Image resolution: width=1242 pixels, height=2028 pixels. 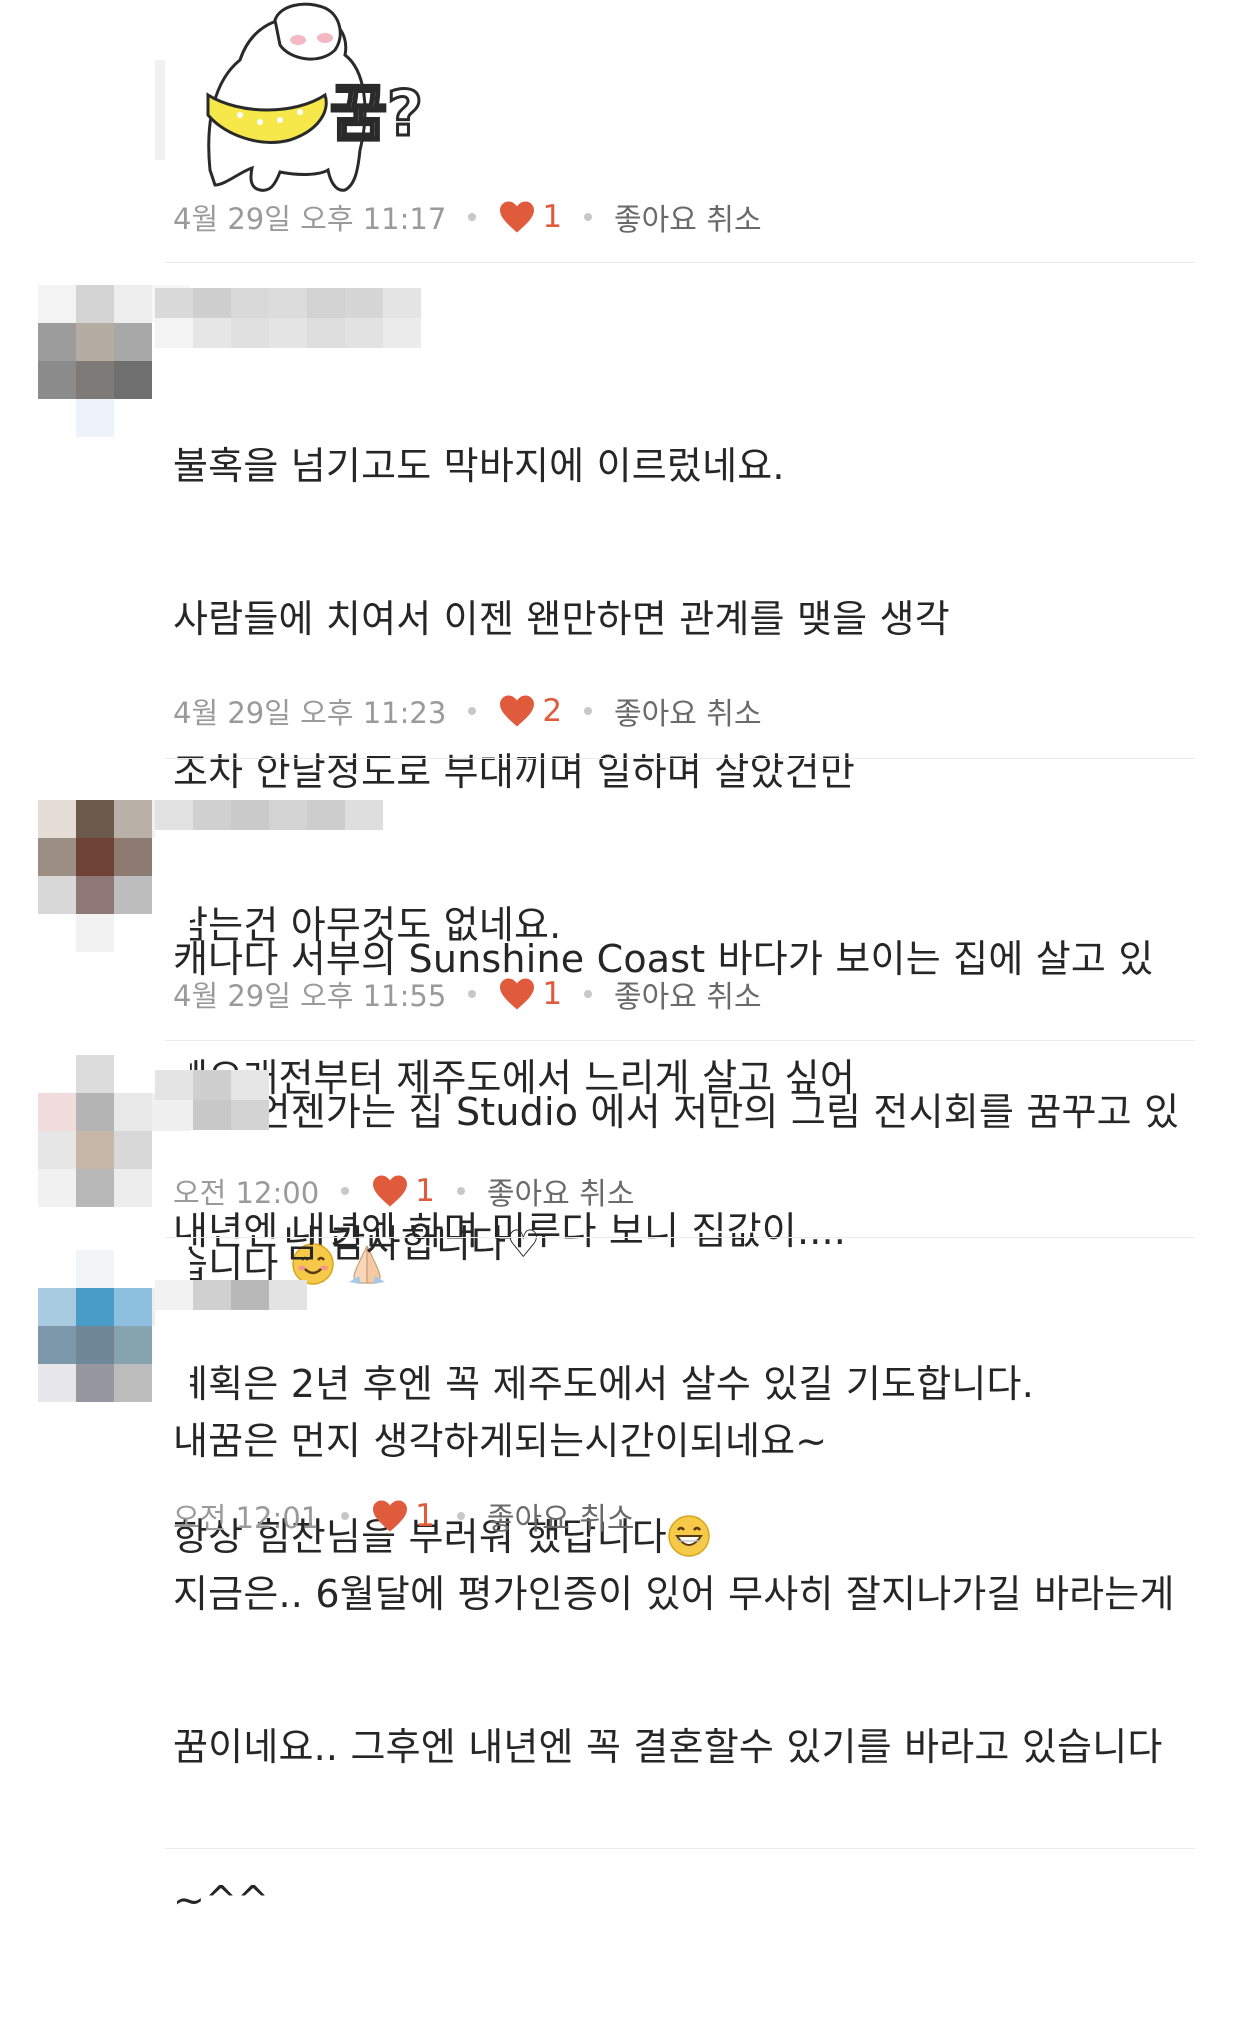 I want to click on username-blurred, so click(x=212, y=1100).